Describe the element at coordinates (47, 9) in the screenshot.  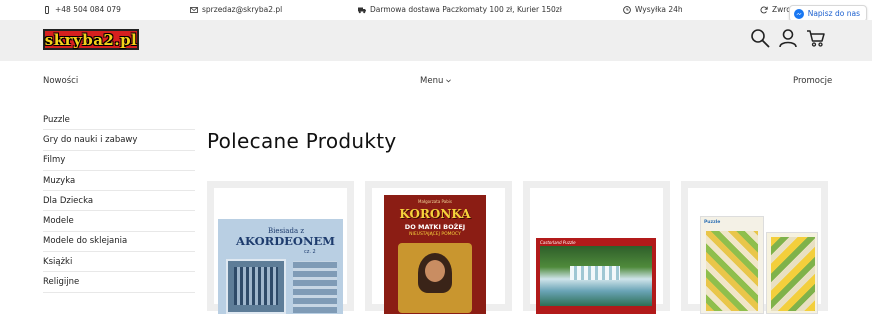
I see `phone-icon` at that location.